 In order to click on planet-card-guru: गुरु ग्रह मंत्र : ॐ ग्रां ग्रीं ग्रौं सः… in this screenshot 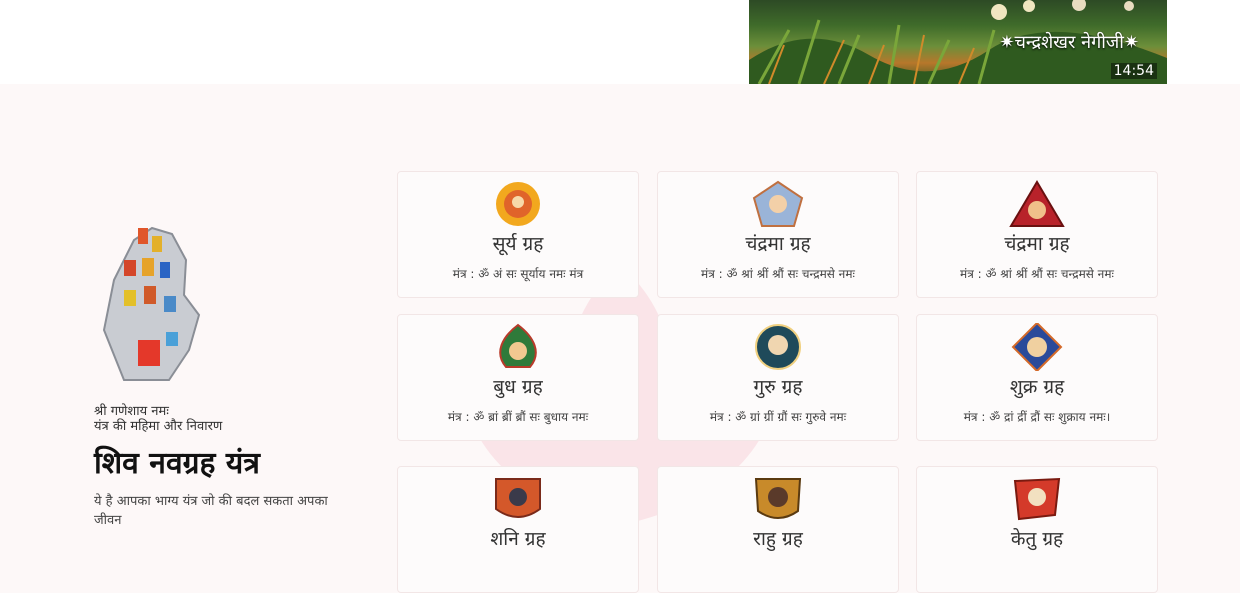, I will do `click(778, 377)`.